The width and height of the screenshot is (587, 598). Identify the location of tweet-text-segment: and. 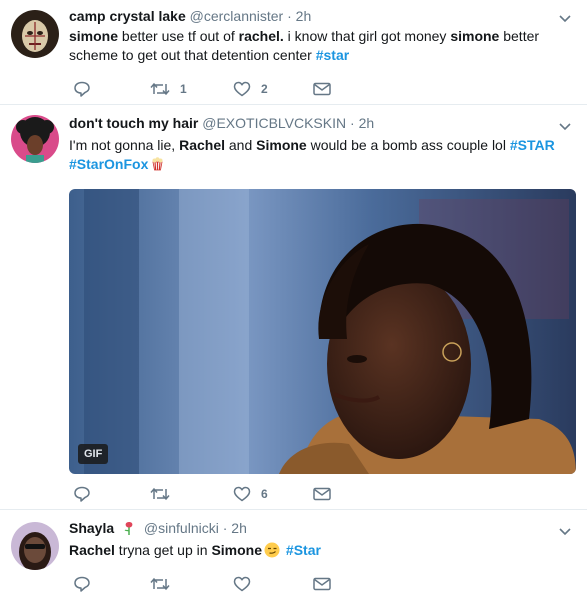
(241, 145).